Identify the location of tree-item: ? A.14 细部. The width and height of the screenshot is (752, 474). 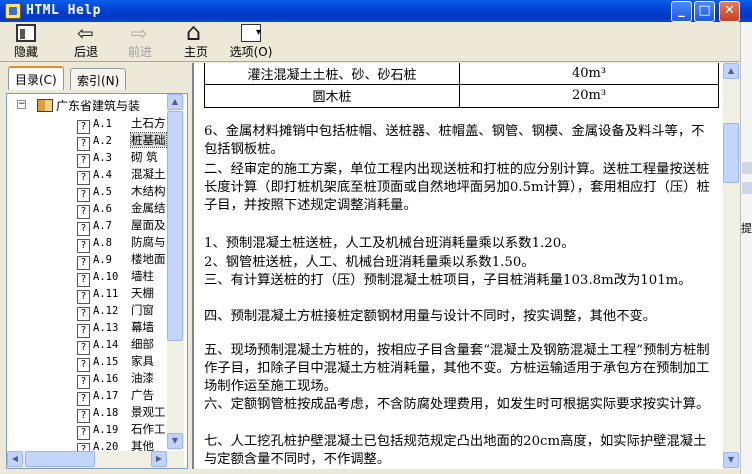
(121, 345).